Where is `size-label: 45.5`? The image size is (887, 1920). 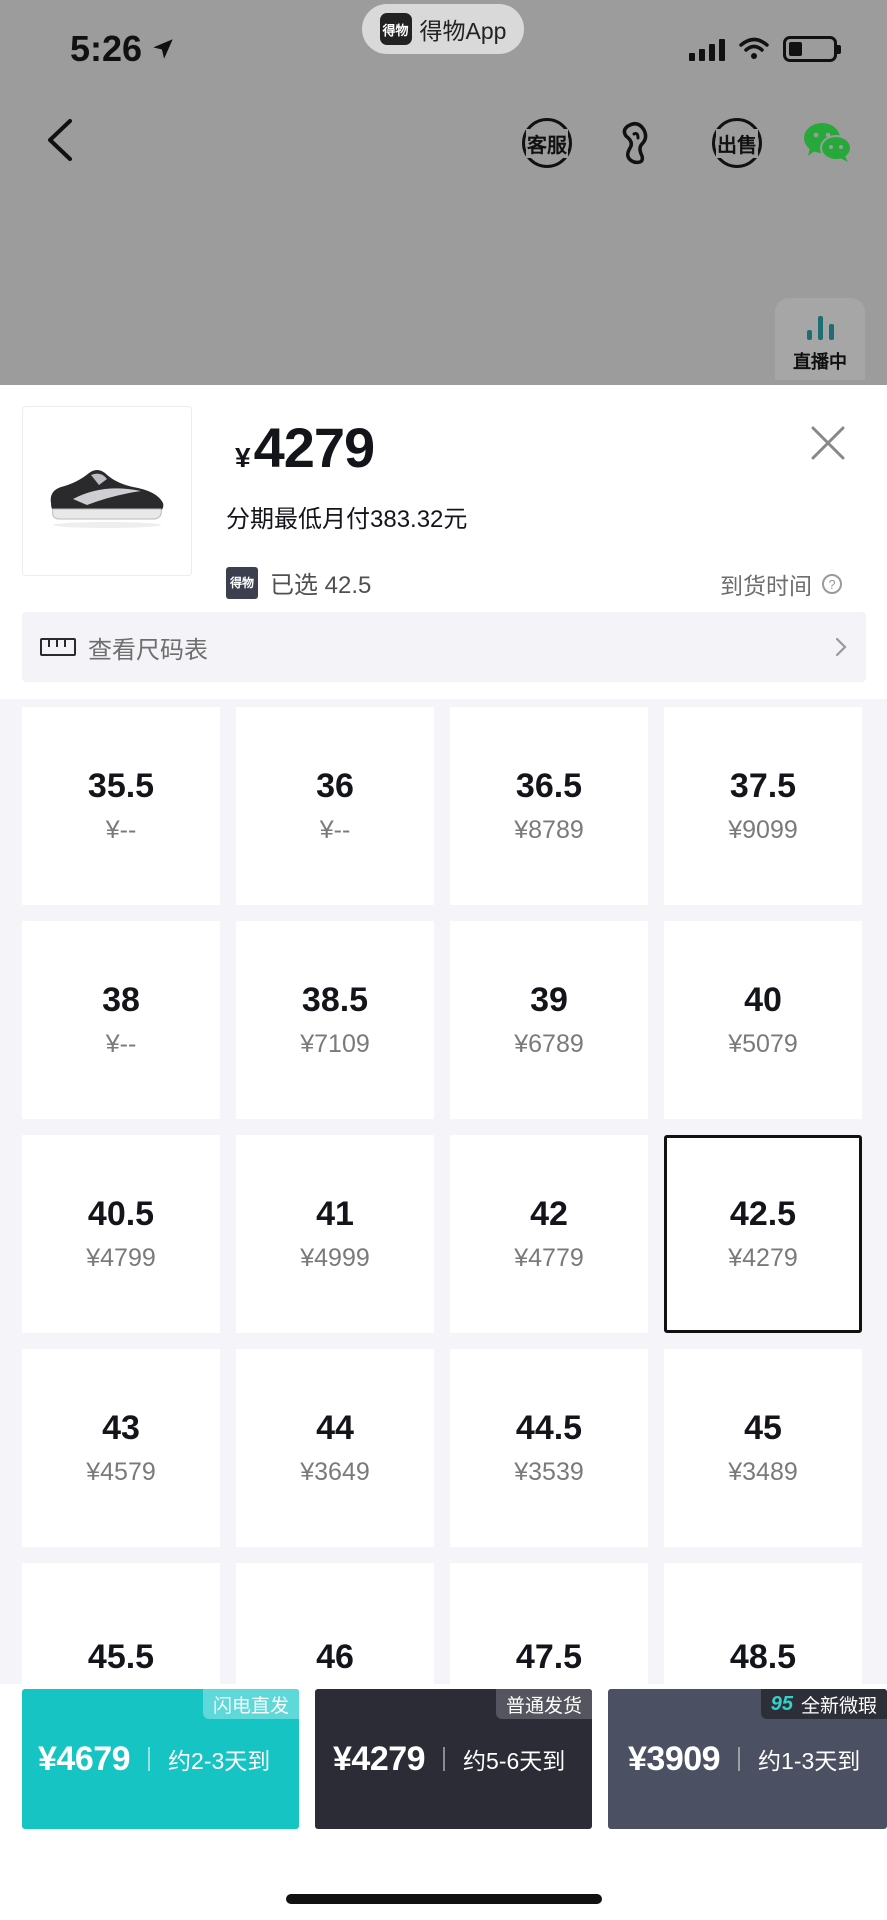
size-label: 45.5 is located at coordinates (121, 1656).